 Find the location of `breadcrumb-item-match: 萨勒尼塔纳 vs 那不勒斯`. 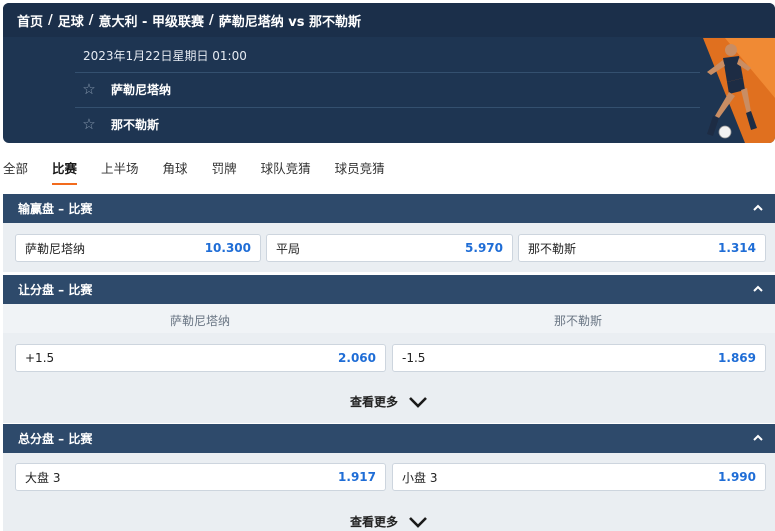

breadcrumb-item-match: 萨勒尼塔纳 vs 那不勒斯 is located at coordinates (289, 22).